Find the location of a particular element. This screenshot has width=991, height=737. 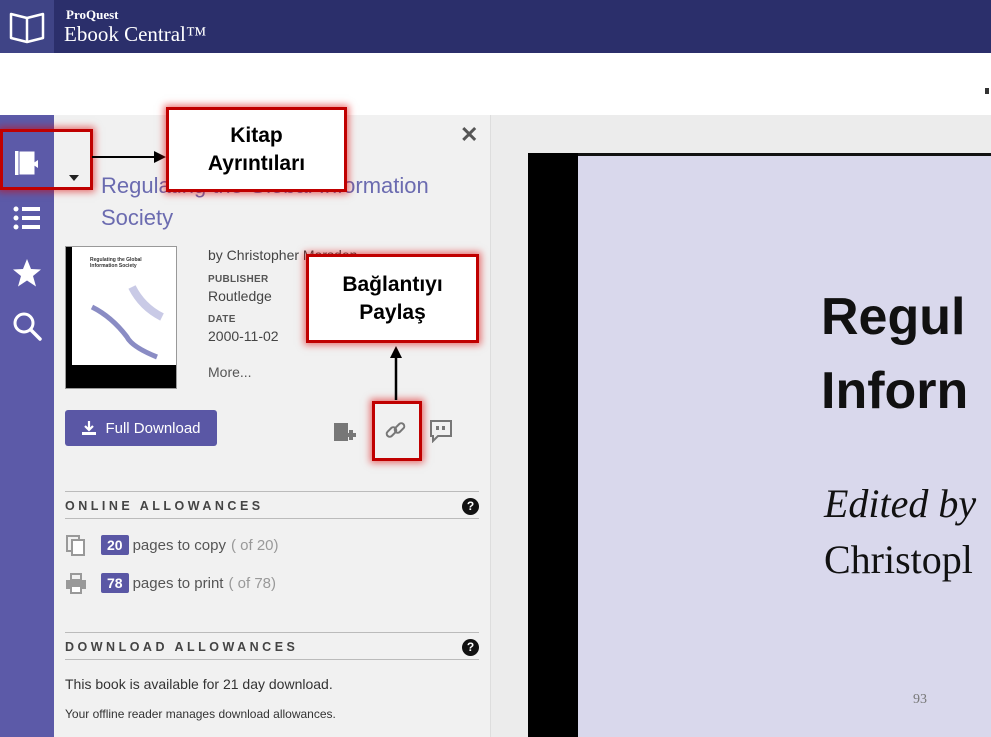

add-to-bookshelf-icon is located at coordinates (345, 432).